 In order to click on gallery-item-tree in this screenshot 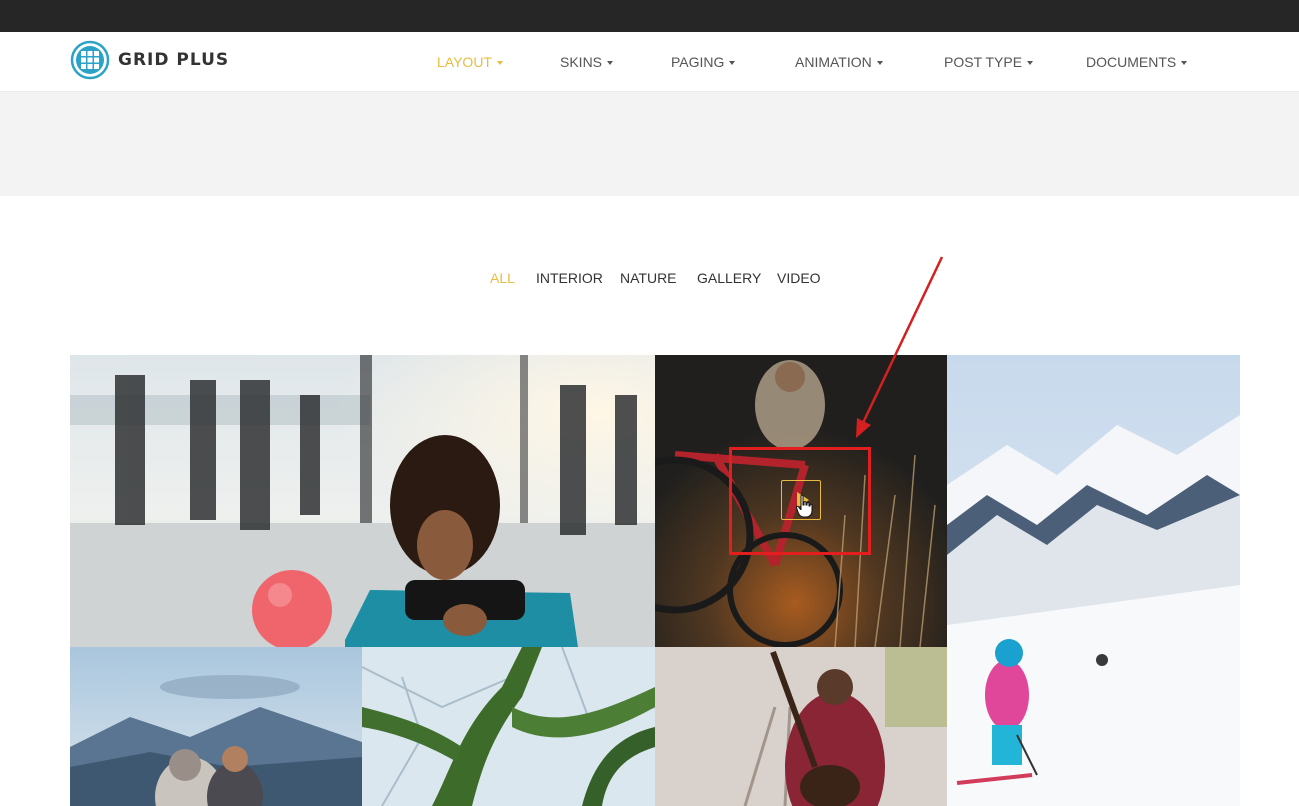, I will do `click(508, 726)`.